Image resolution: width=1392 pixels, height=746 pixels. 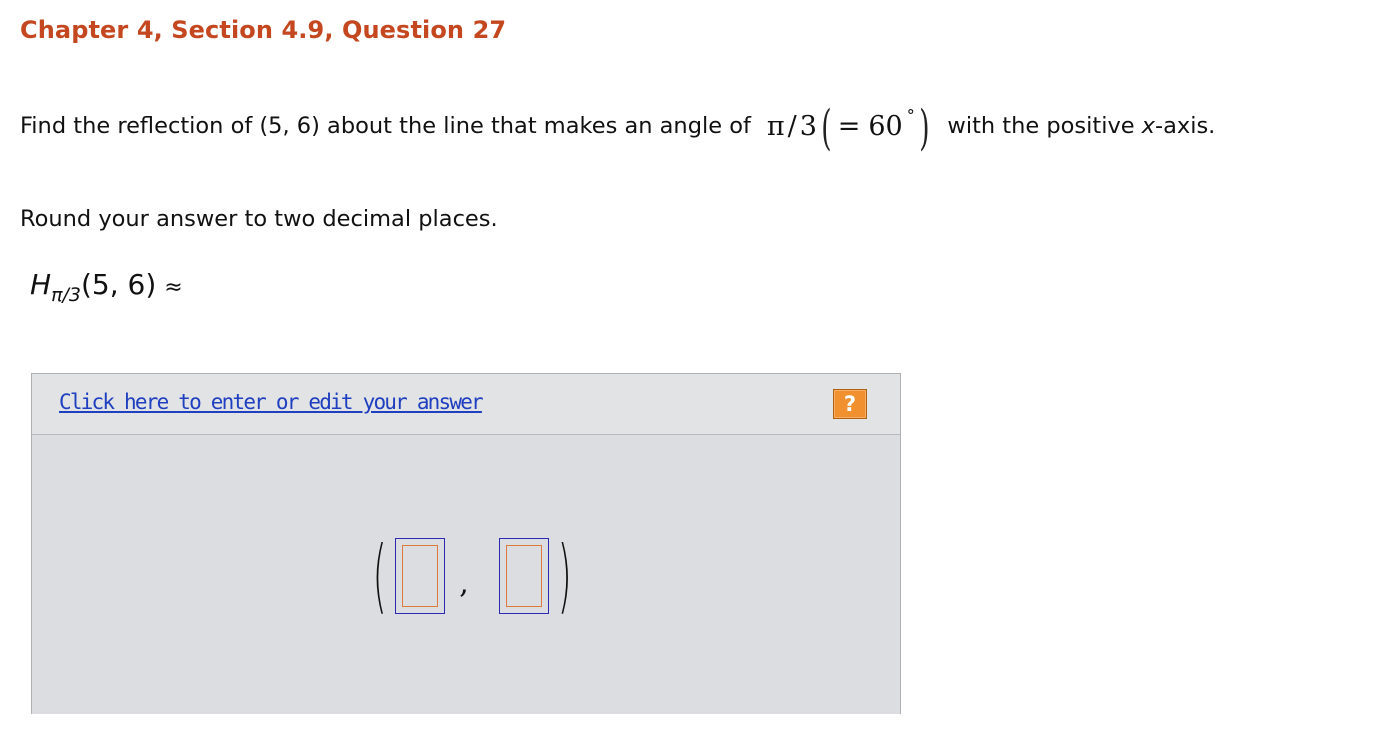 What do you see at coordinates (259, 219) in the screenshot?
I see `rounding-instruction: Round your answer to two decimal places.` at bounding box center [259, 219].